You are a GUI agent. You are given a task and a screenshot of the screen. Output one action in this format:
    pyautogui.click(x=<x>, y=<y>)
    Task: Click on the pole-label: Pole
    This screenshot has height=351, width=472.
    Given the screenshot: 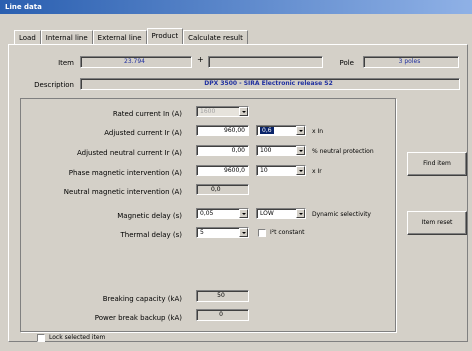 What is the action you would take?
    pyautogui.click(x=346, y=63)
    